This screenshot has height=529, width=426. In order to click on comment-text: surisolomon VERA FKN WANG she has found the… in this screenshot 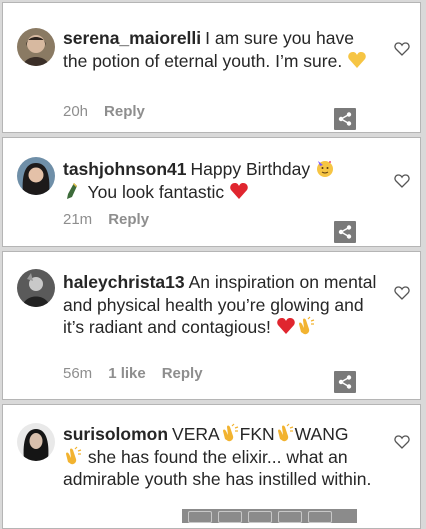, I will do `click(221, 457)`.